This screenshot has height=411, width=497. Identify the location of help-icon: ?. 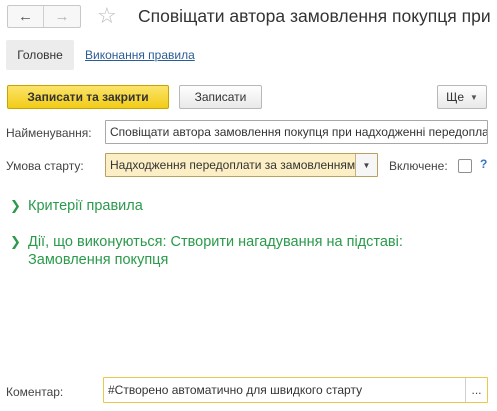
(483, 164).